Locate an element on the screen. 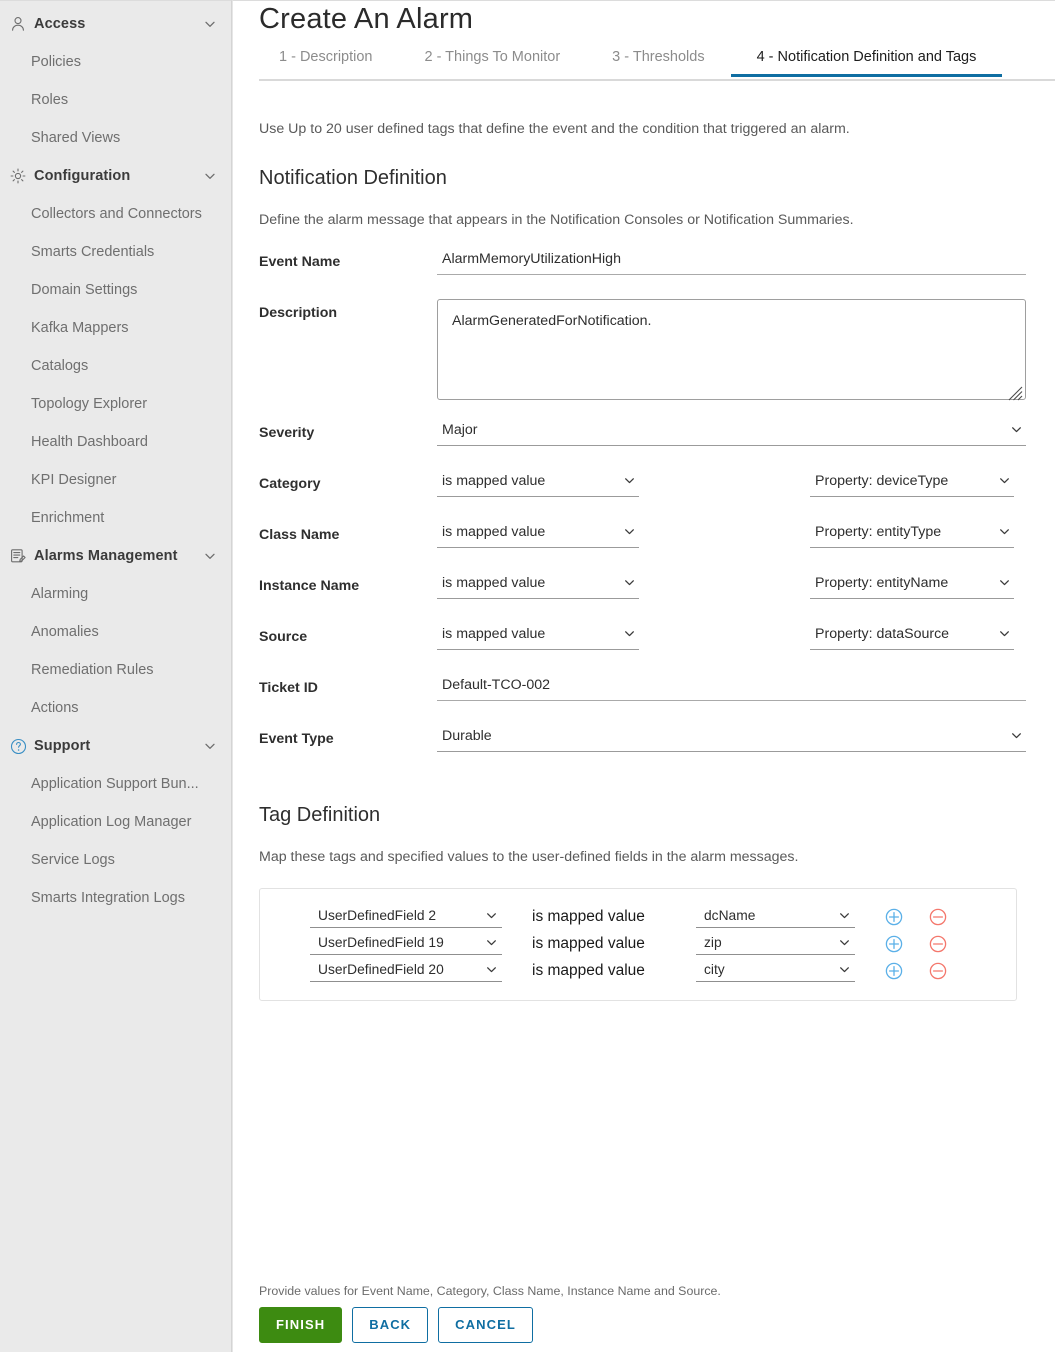 The image size is (1055, 1352). tag-field-value: UserDefinedField 19 is located at coordinates (381, 942).